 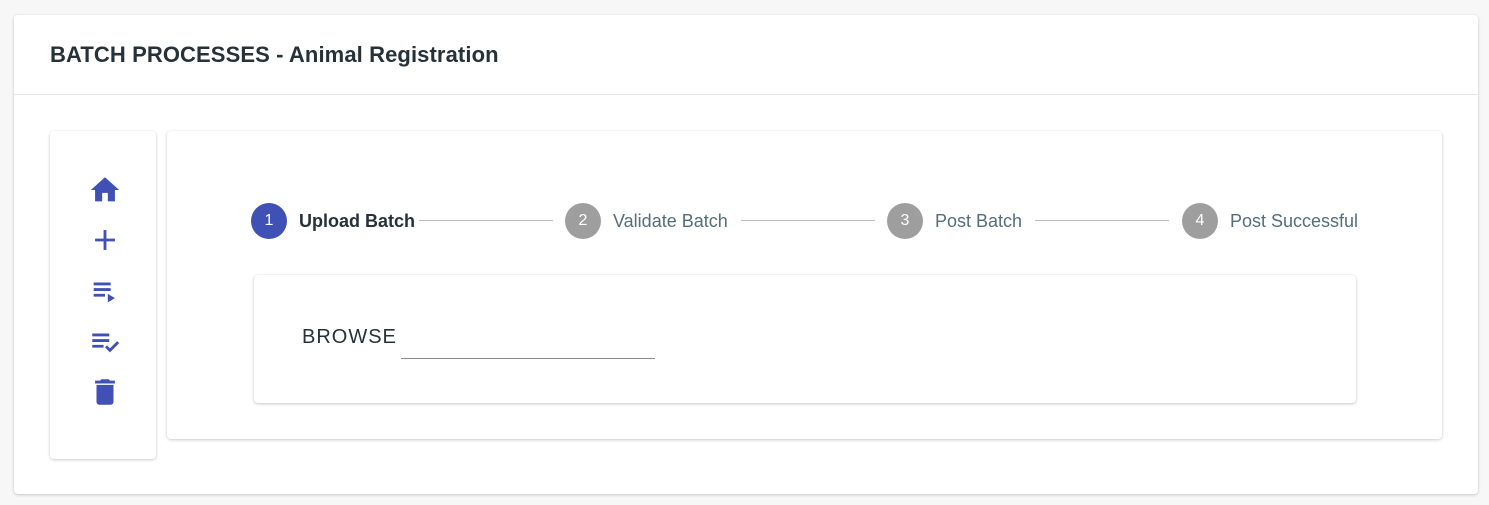 I want to click on step-3-label: Post Batch, so click(x=979, y=221).